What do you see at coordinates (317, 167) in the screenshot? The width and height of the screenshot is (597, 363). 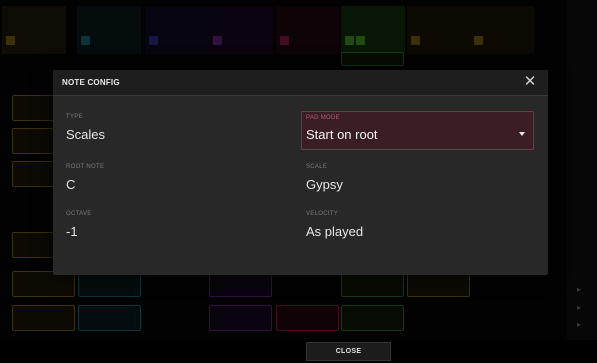 I see `scale-label: SCALE` at bounding box center [317, 167].